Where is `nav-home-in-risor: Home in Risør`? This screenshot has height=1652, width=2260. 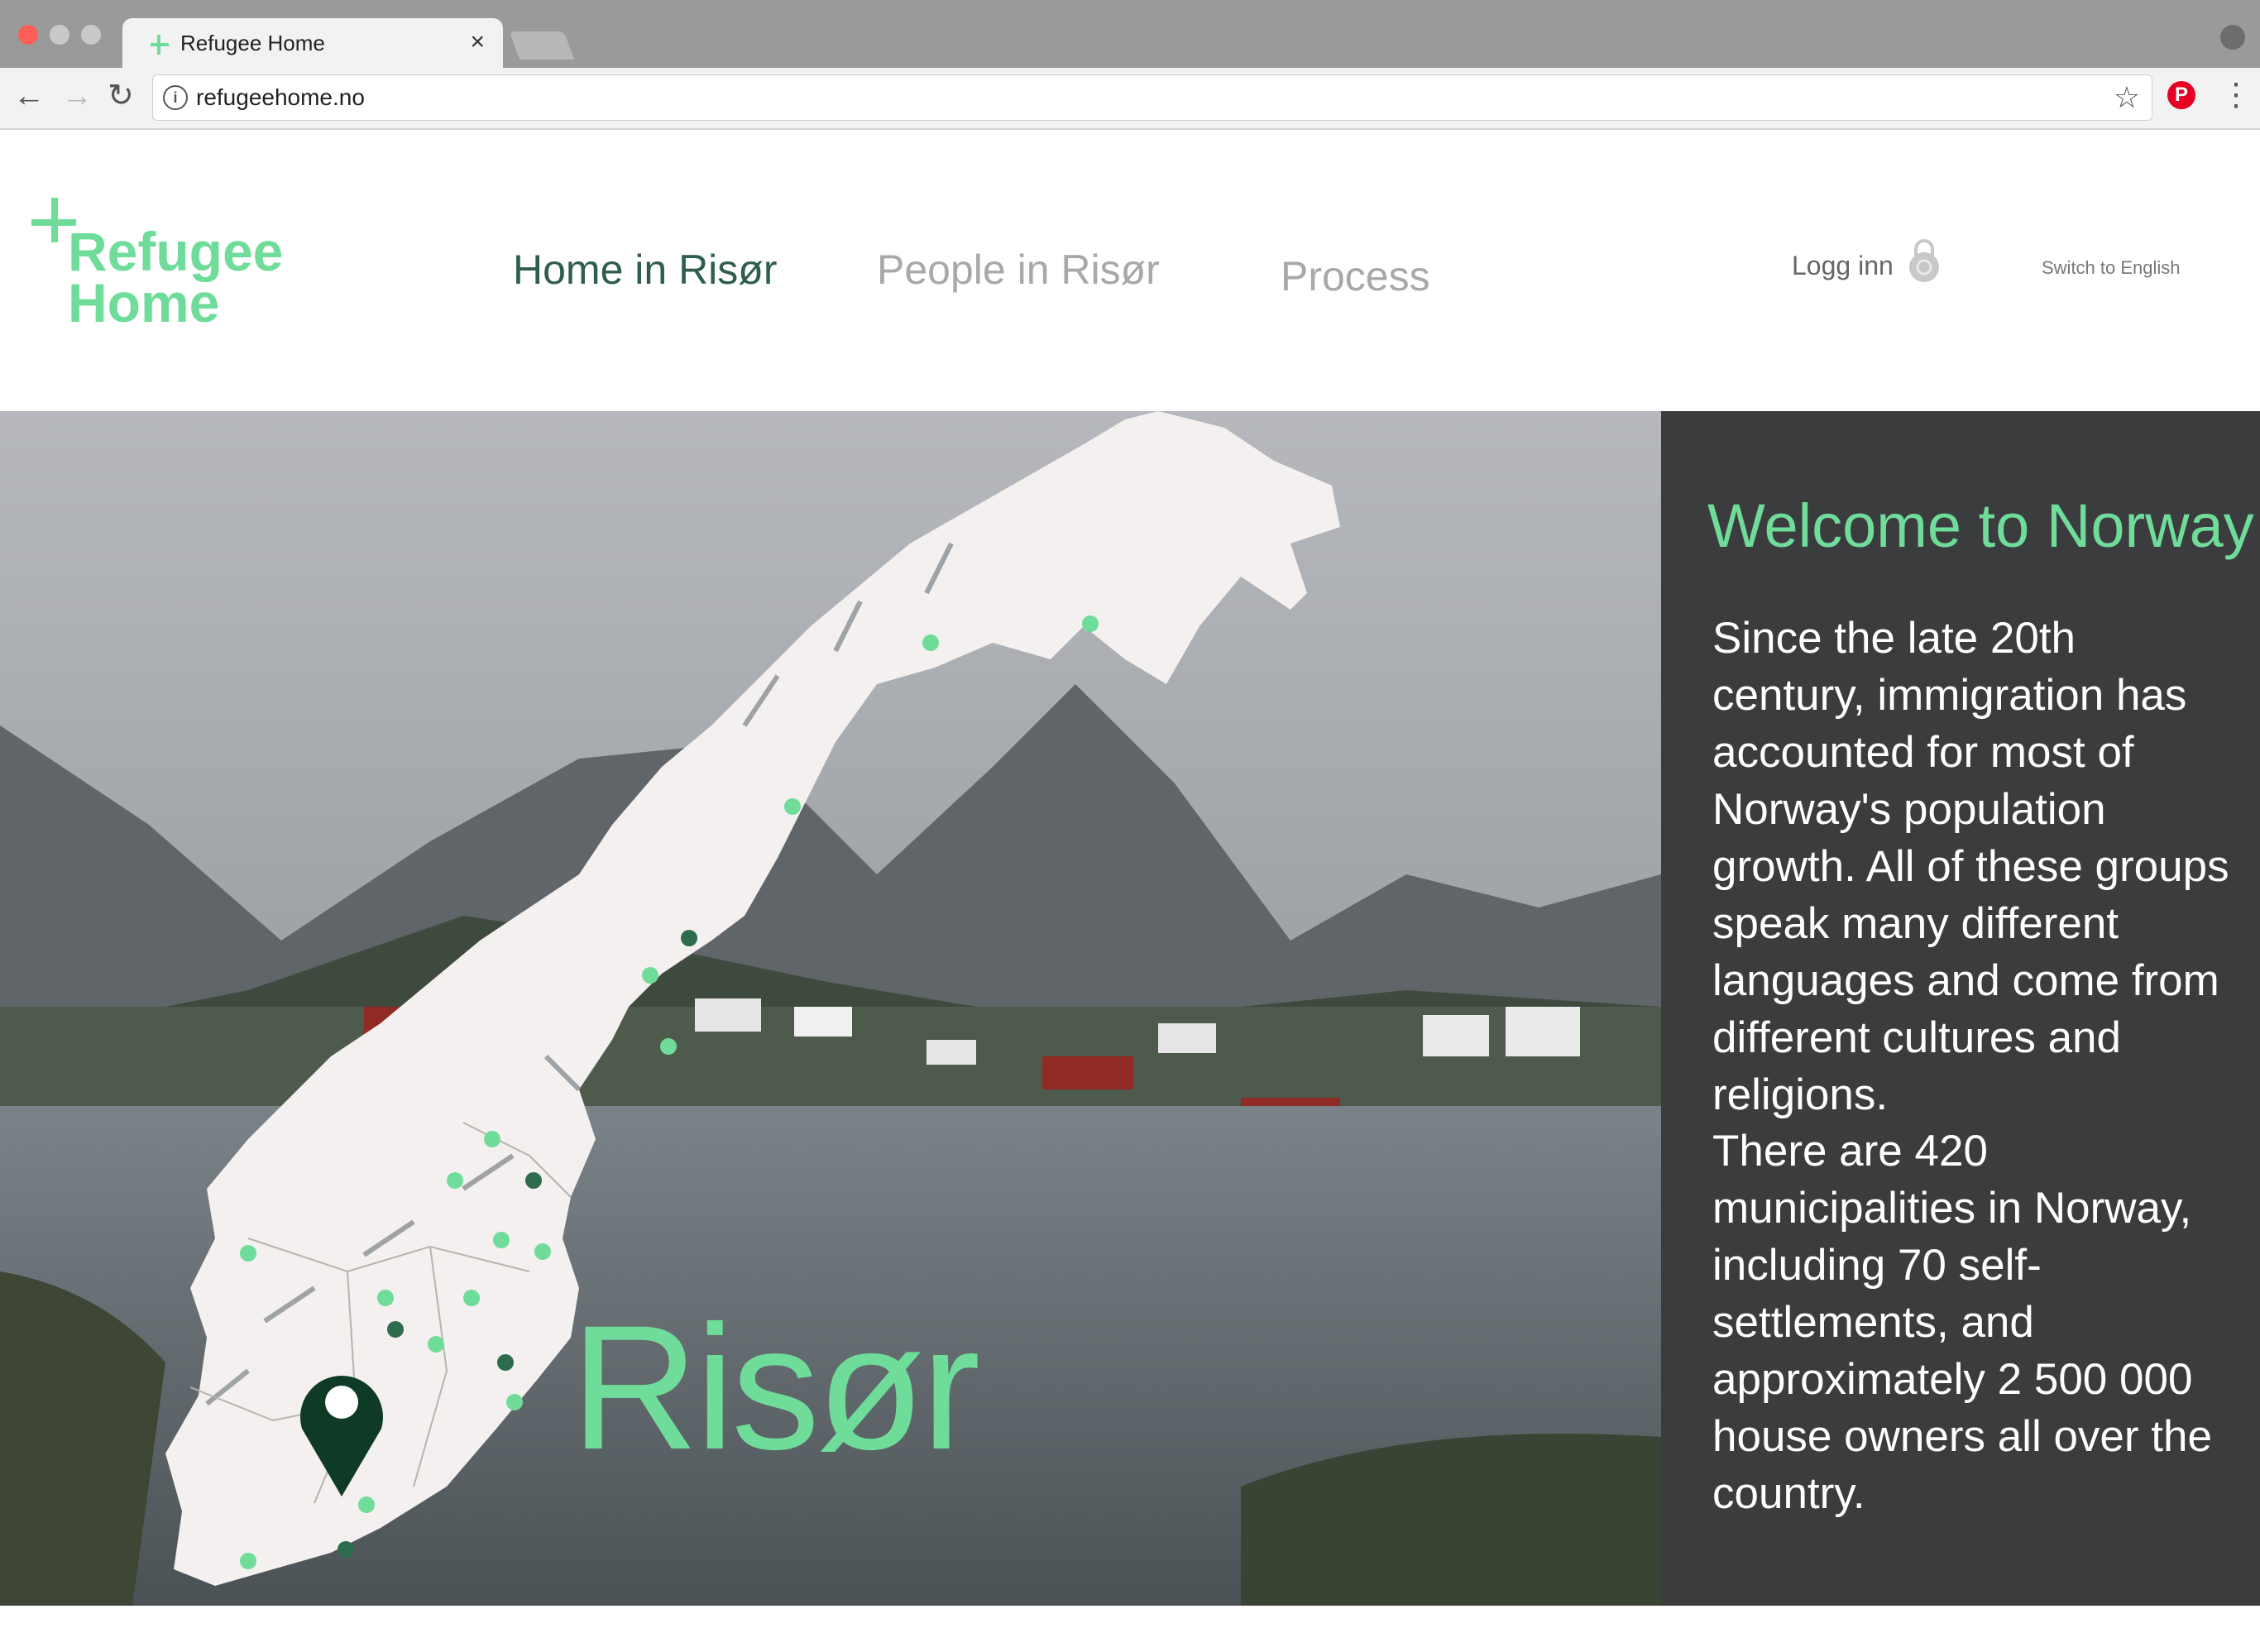
nav-home-in-risor: Home in Risør is located at coordinates (645, 270).